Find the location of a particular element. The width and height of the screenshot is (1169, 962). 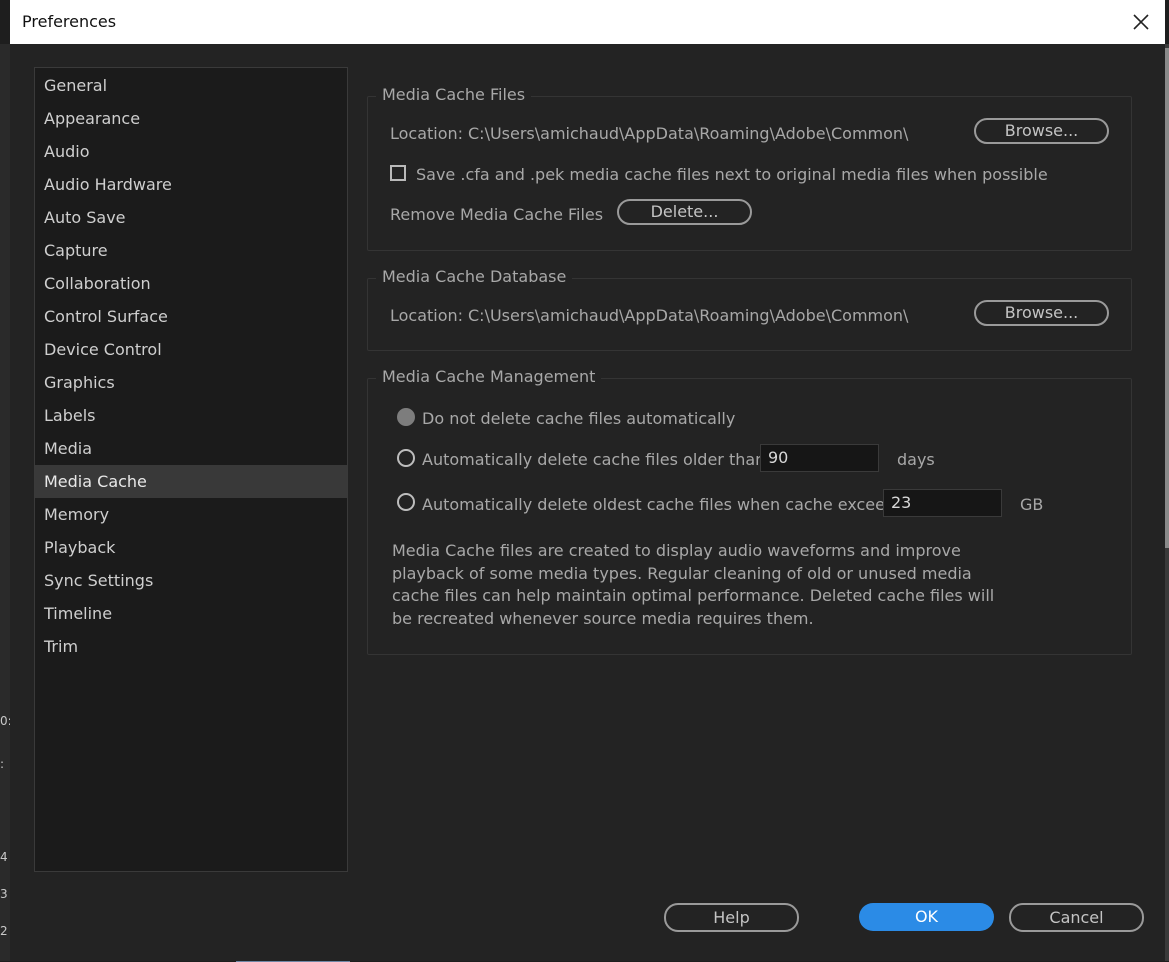

sidebar-item-timeline: Timeline is located at coordinates (191, 613).